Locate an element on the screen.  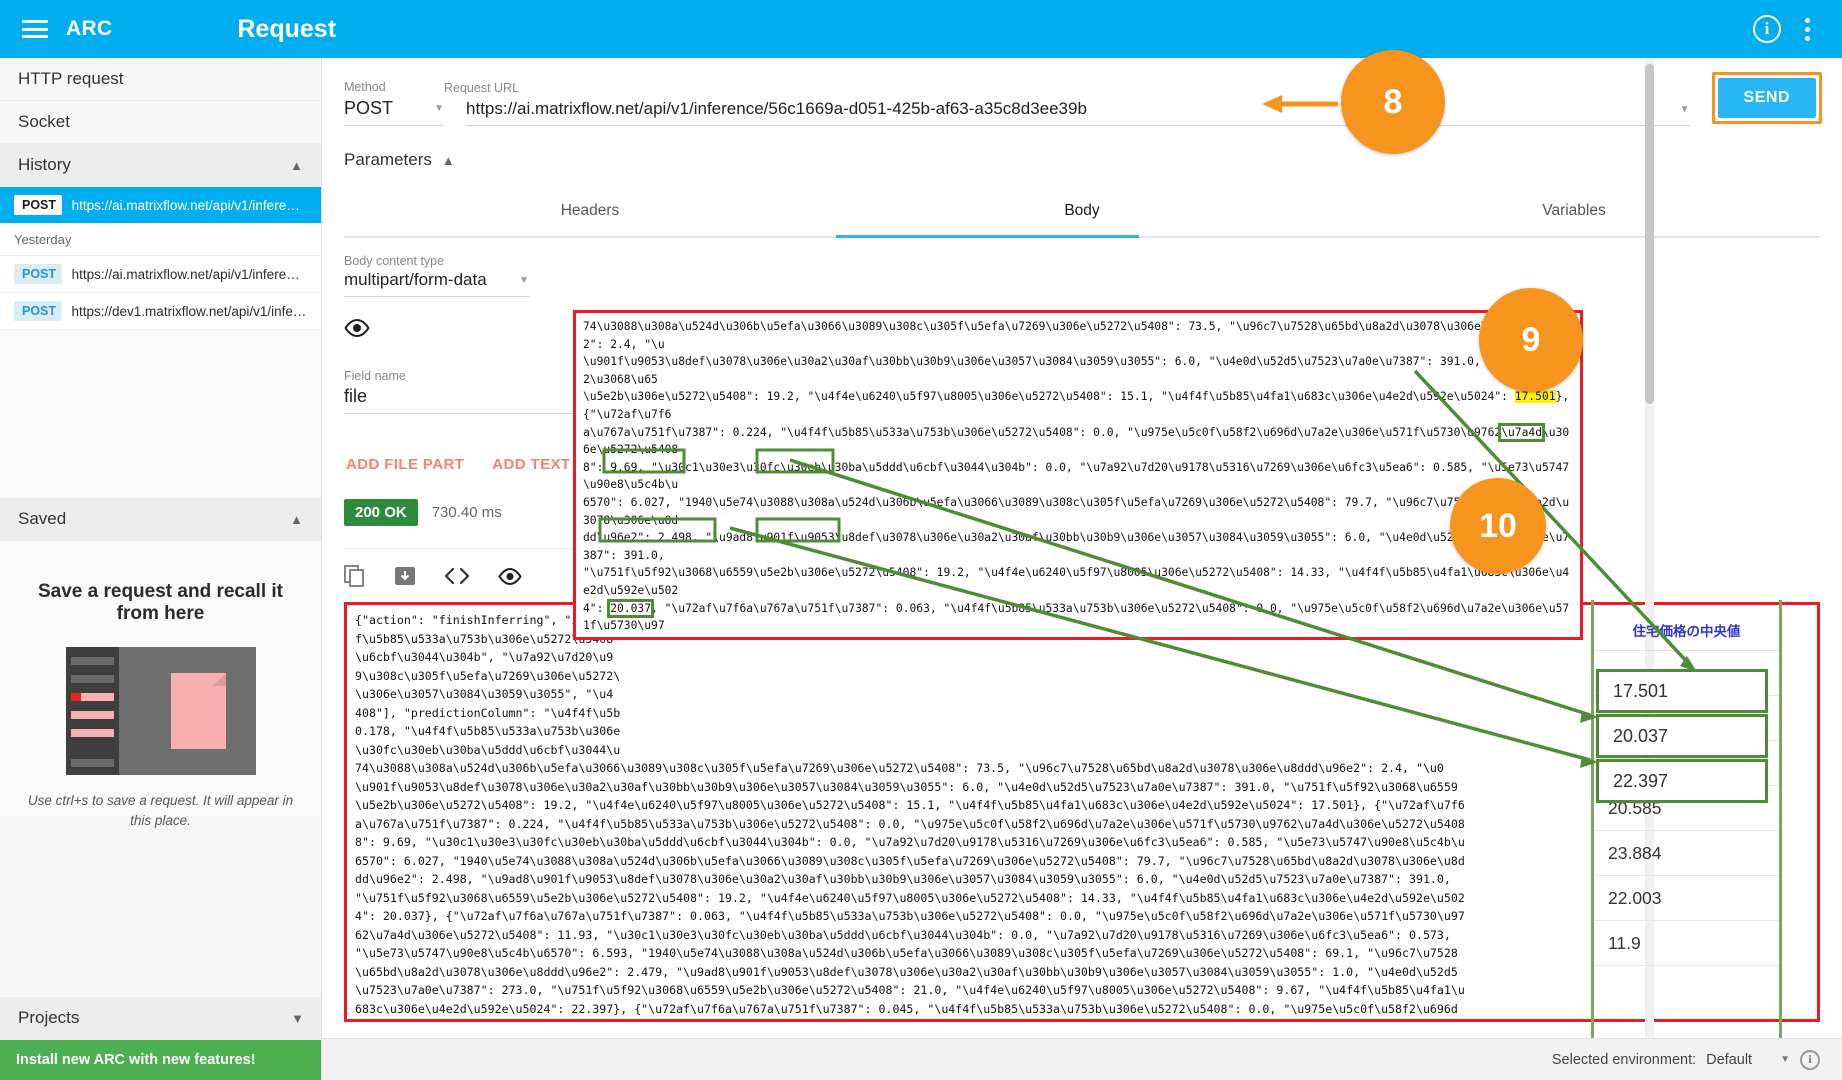
boxed-value: \u7a4d is located at coordinates (1521, 432).